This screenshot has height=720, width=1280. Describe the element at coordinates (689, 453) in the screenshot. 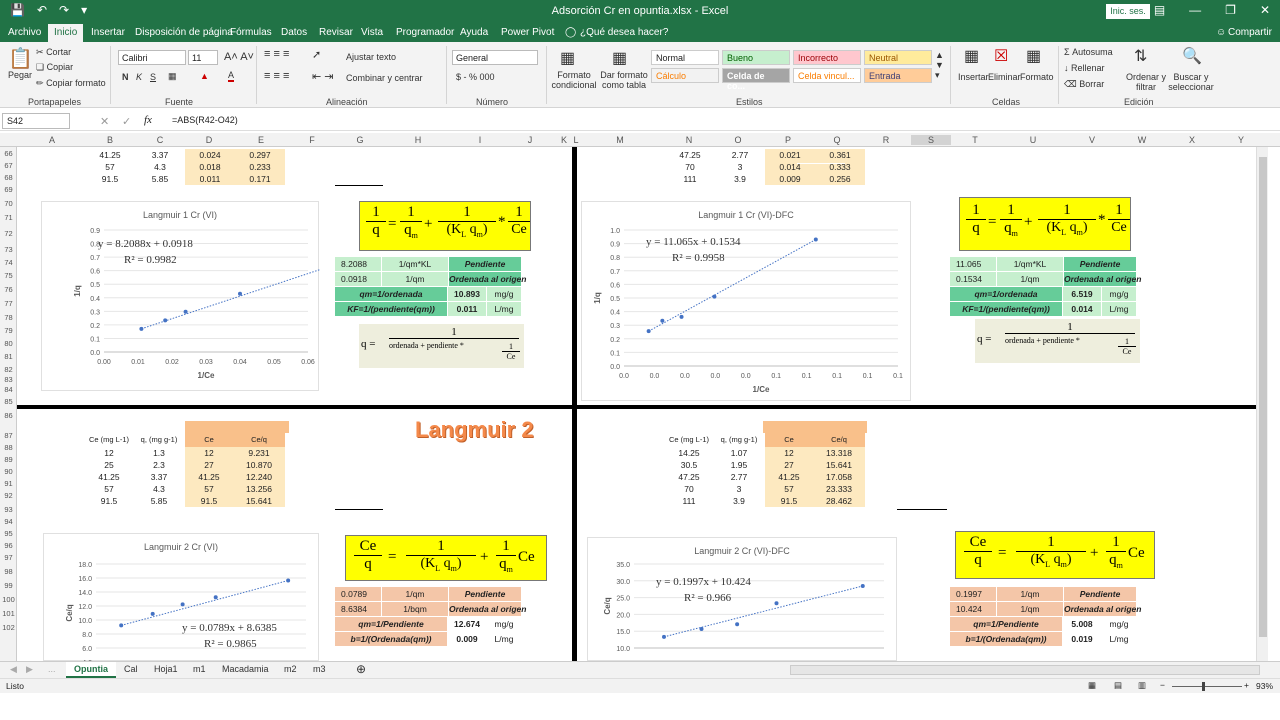

I see `data-cell: 14.25` at that location.